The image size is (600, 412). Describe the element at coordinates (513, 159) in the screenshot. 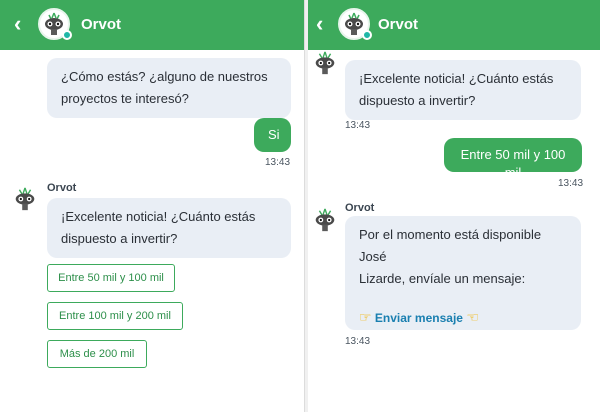

I see `user-message: Entre 50 mil y 100 mil` at that location.